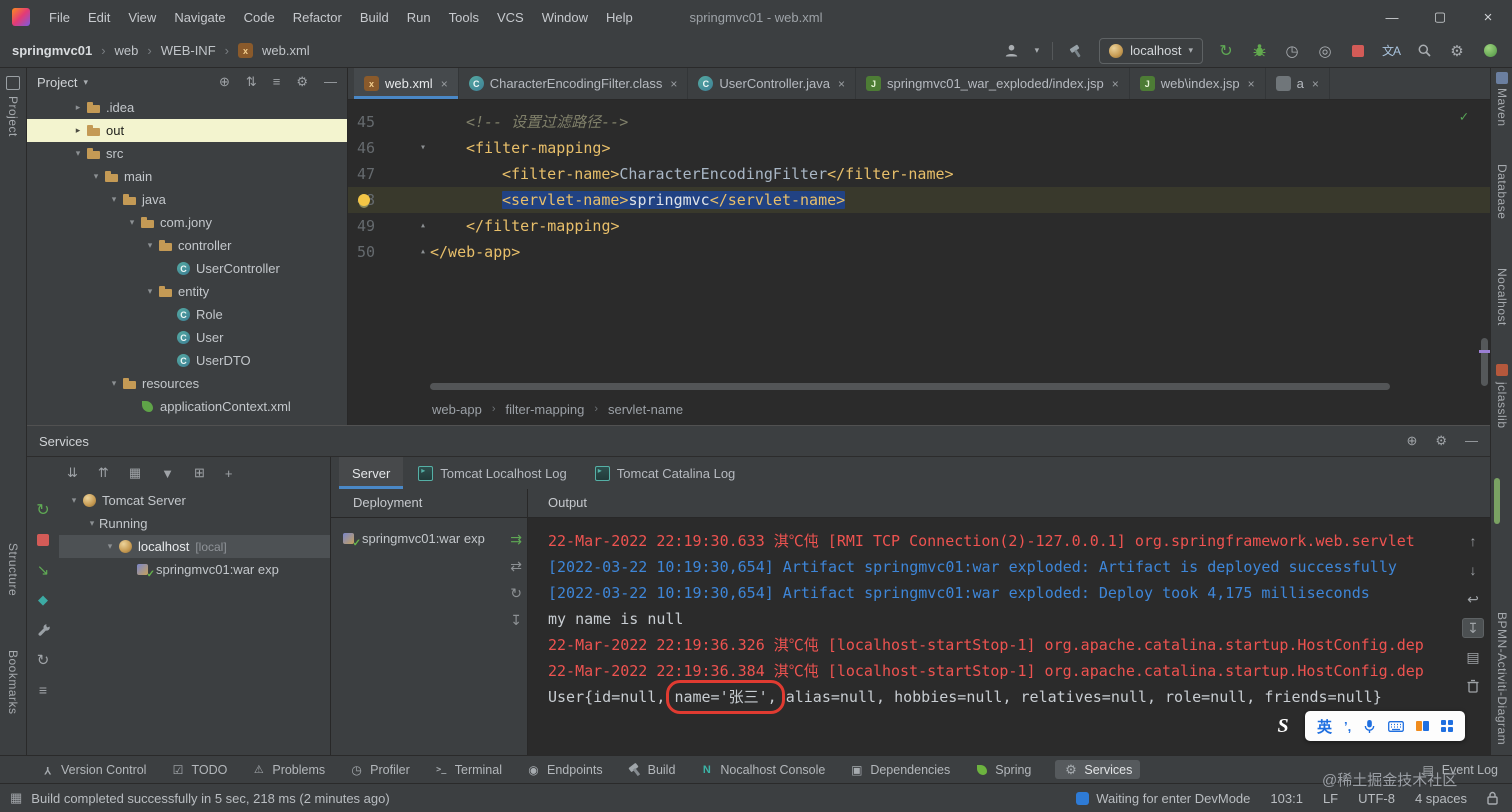 This screenshot has height=812, width=1512. Describe the element at coordinates (1464, 117) in the screenshot. I see `inspection-ok-icon: ✓` at that location.